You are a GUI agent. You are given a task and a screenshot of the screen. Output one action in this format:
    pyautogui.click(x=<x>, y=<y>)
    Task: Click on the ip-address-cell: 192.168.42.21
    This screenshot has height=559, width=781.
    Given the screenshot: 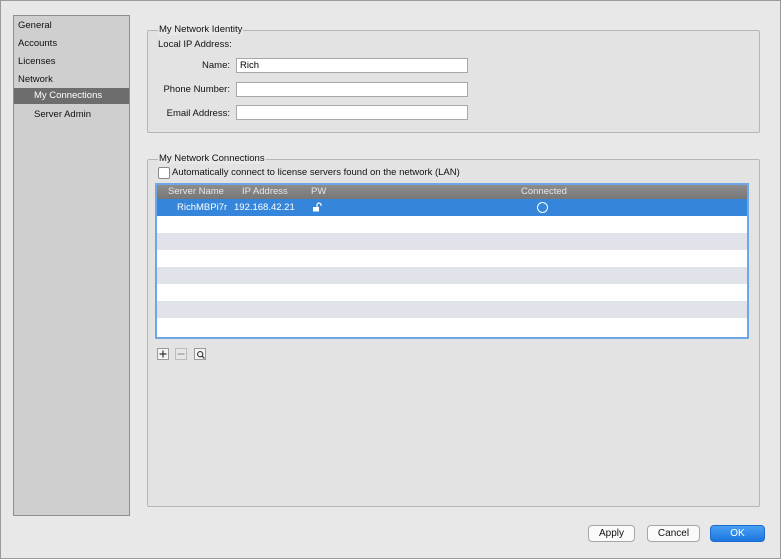 What is the action you would take?
    pyautogui.click(x=264, y=207)
    